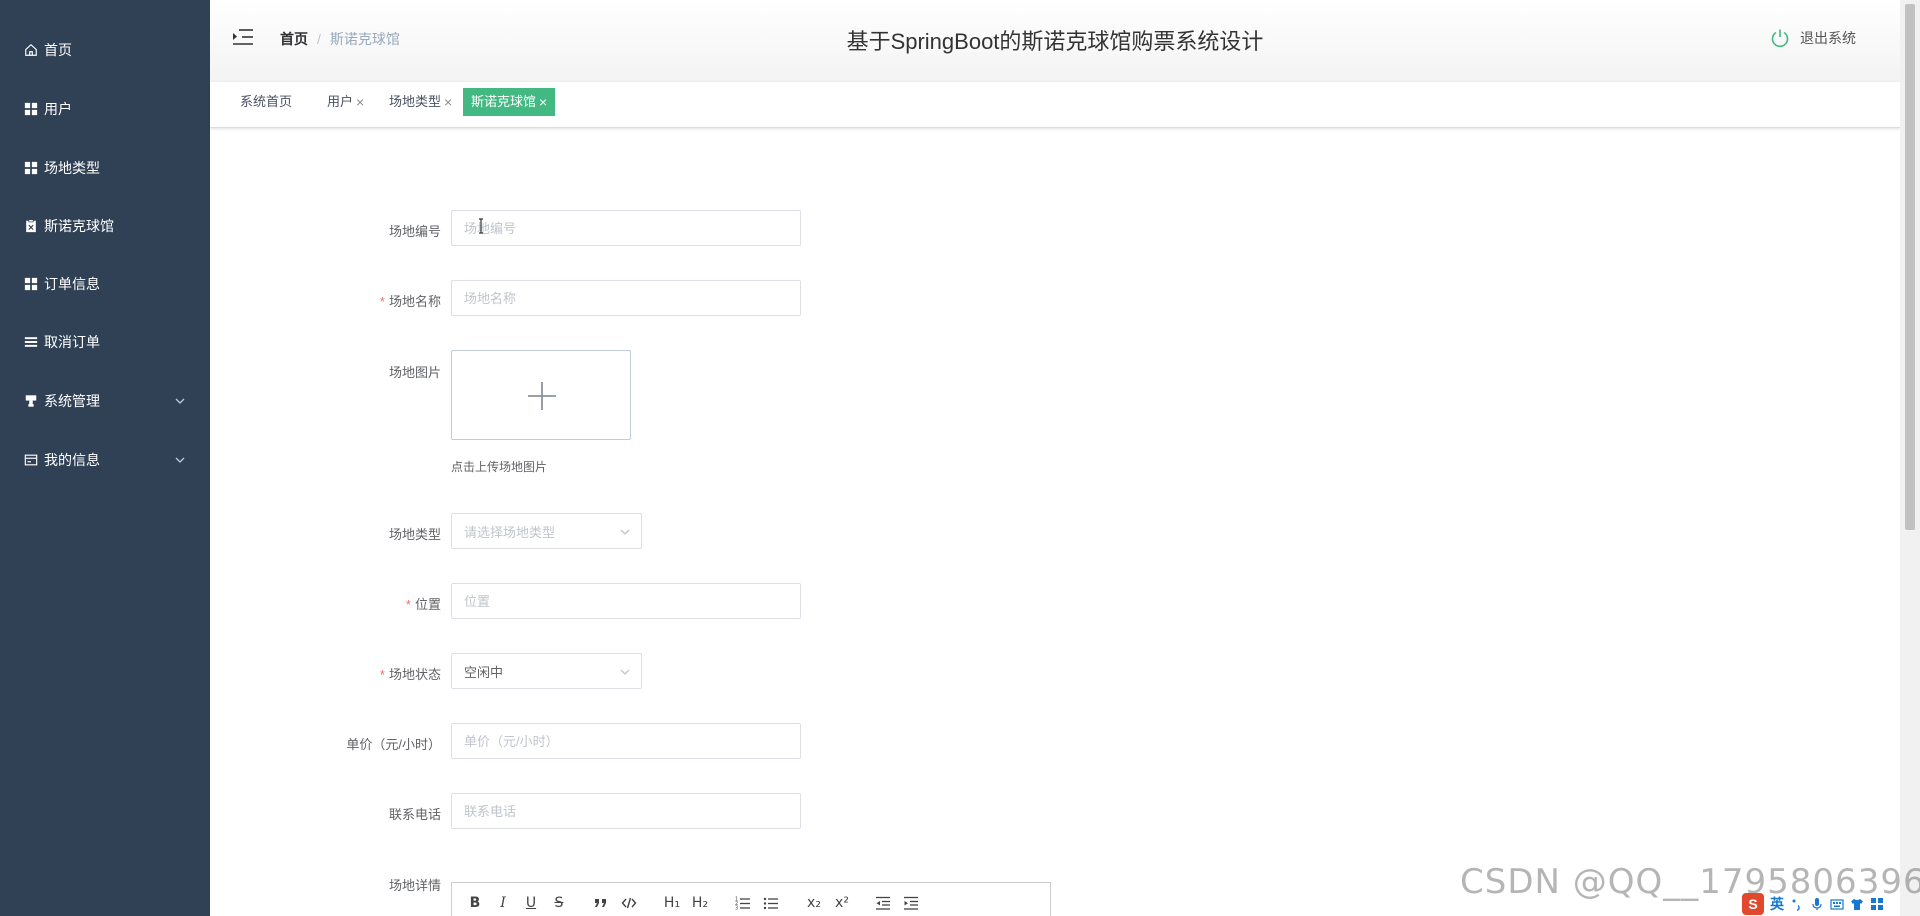 The height and width of the screenshot is (916, 1920). I want to click on venue-type-select: 请选择场地类型, so click(546, 531).